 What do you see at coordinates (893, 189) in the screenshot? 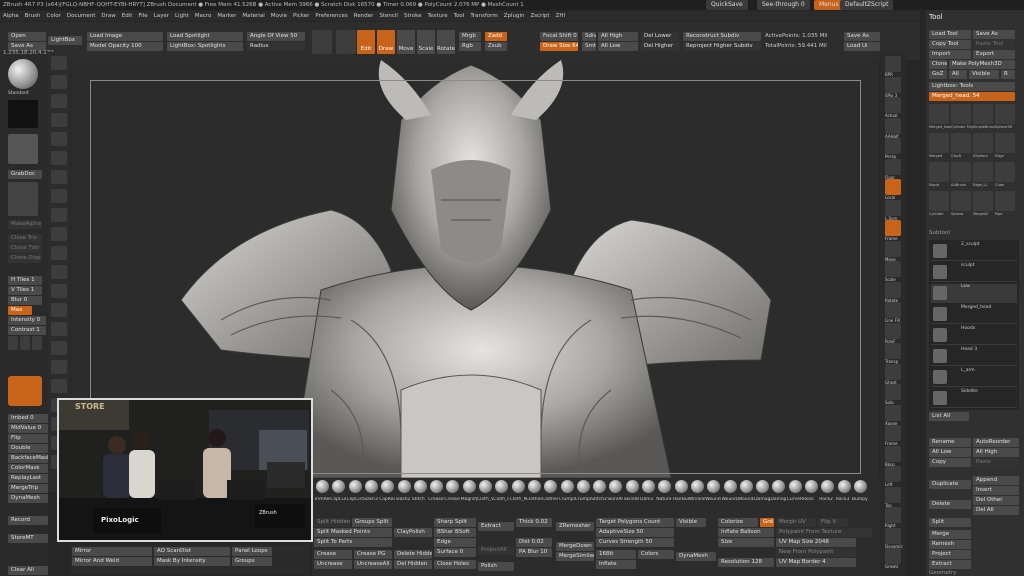
I see `shelf-local-button: Local` at bounding box center [893, 189].